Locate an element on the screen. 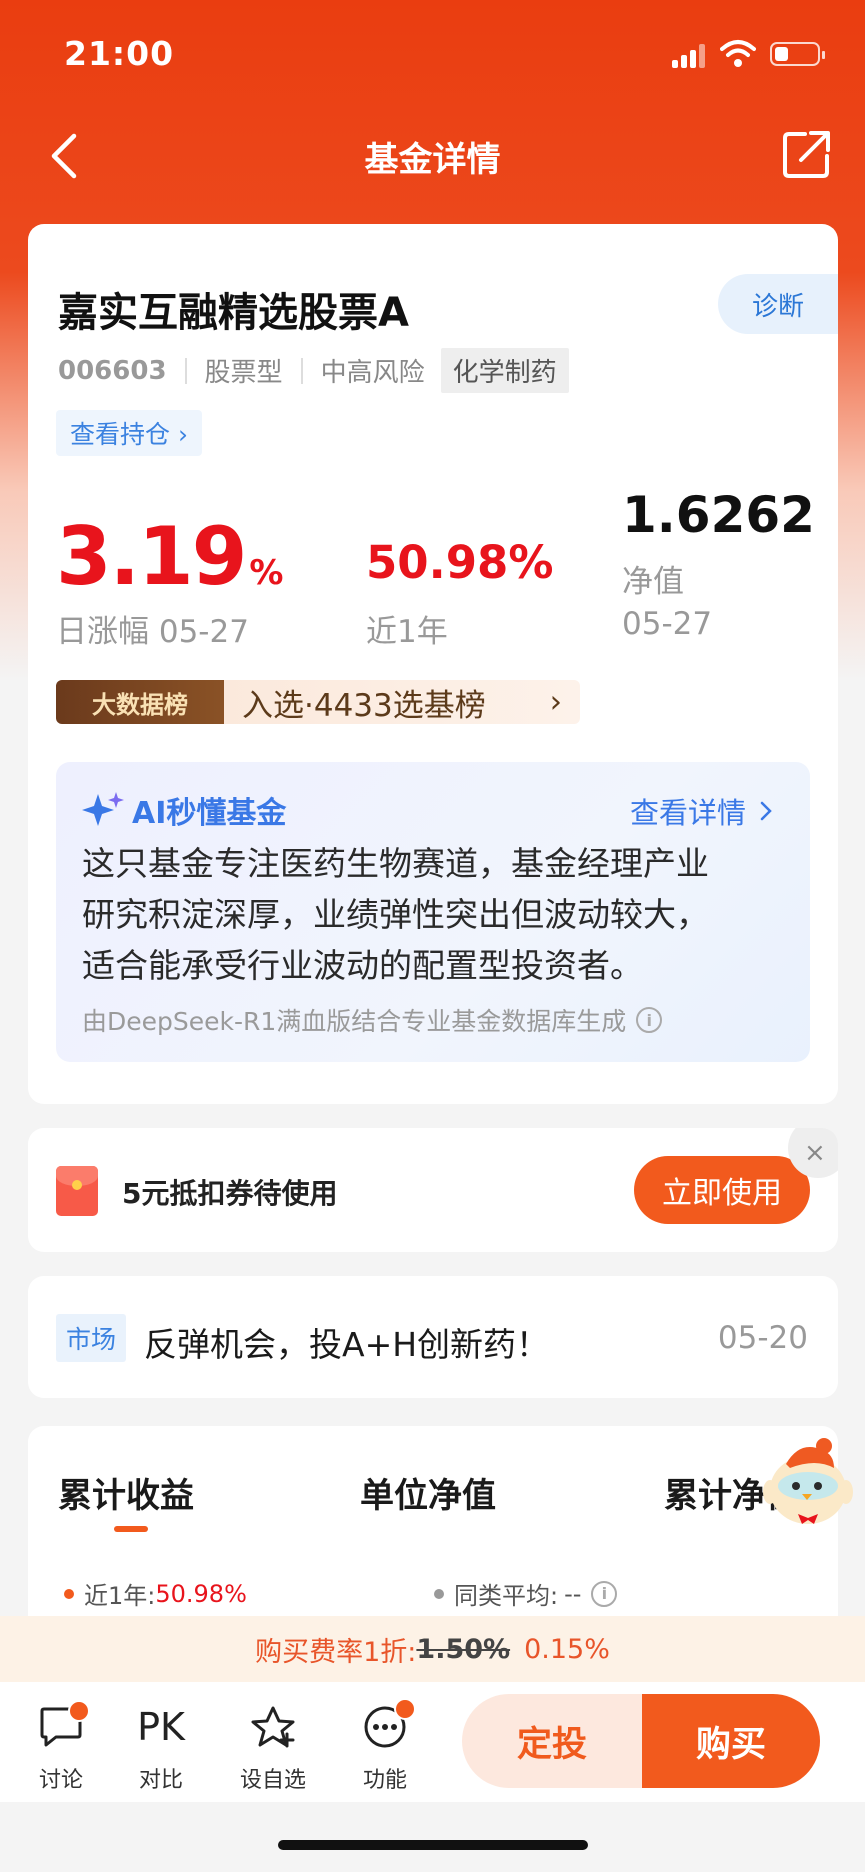 This screenshot has height=1872, width=865. pk-icon: PK is located at coordinates (161, 1727).